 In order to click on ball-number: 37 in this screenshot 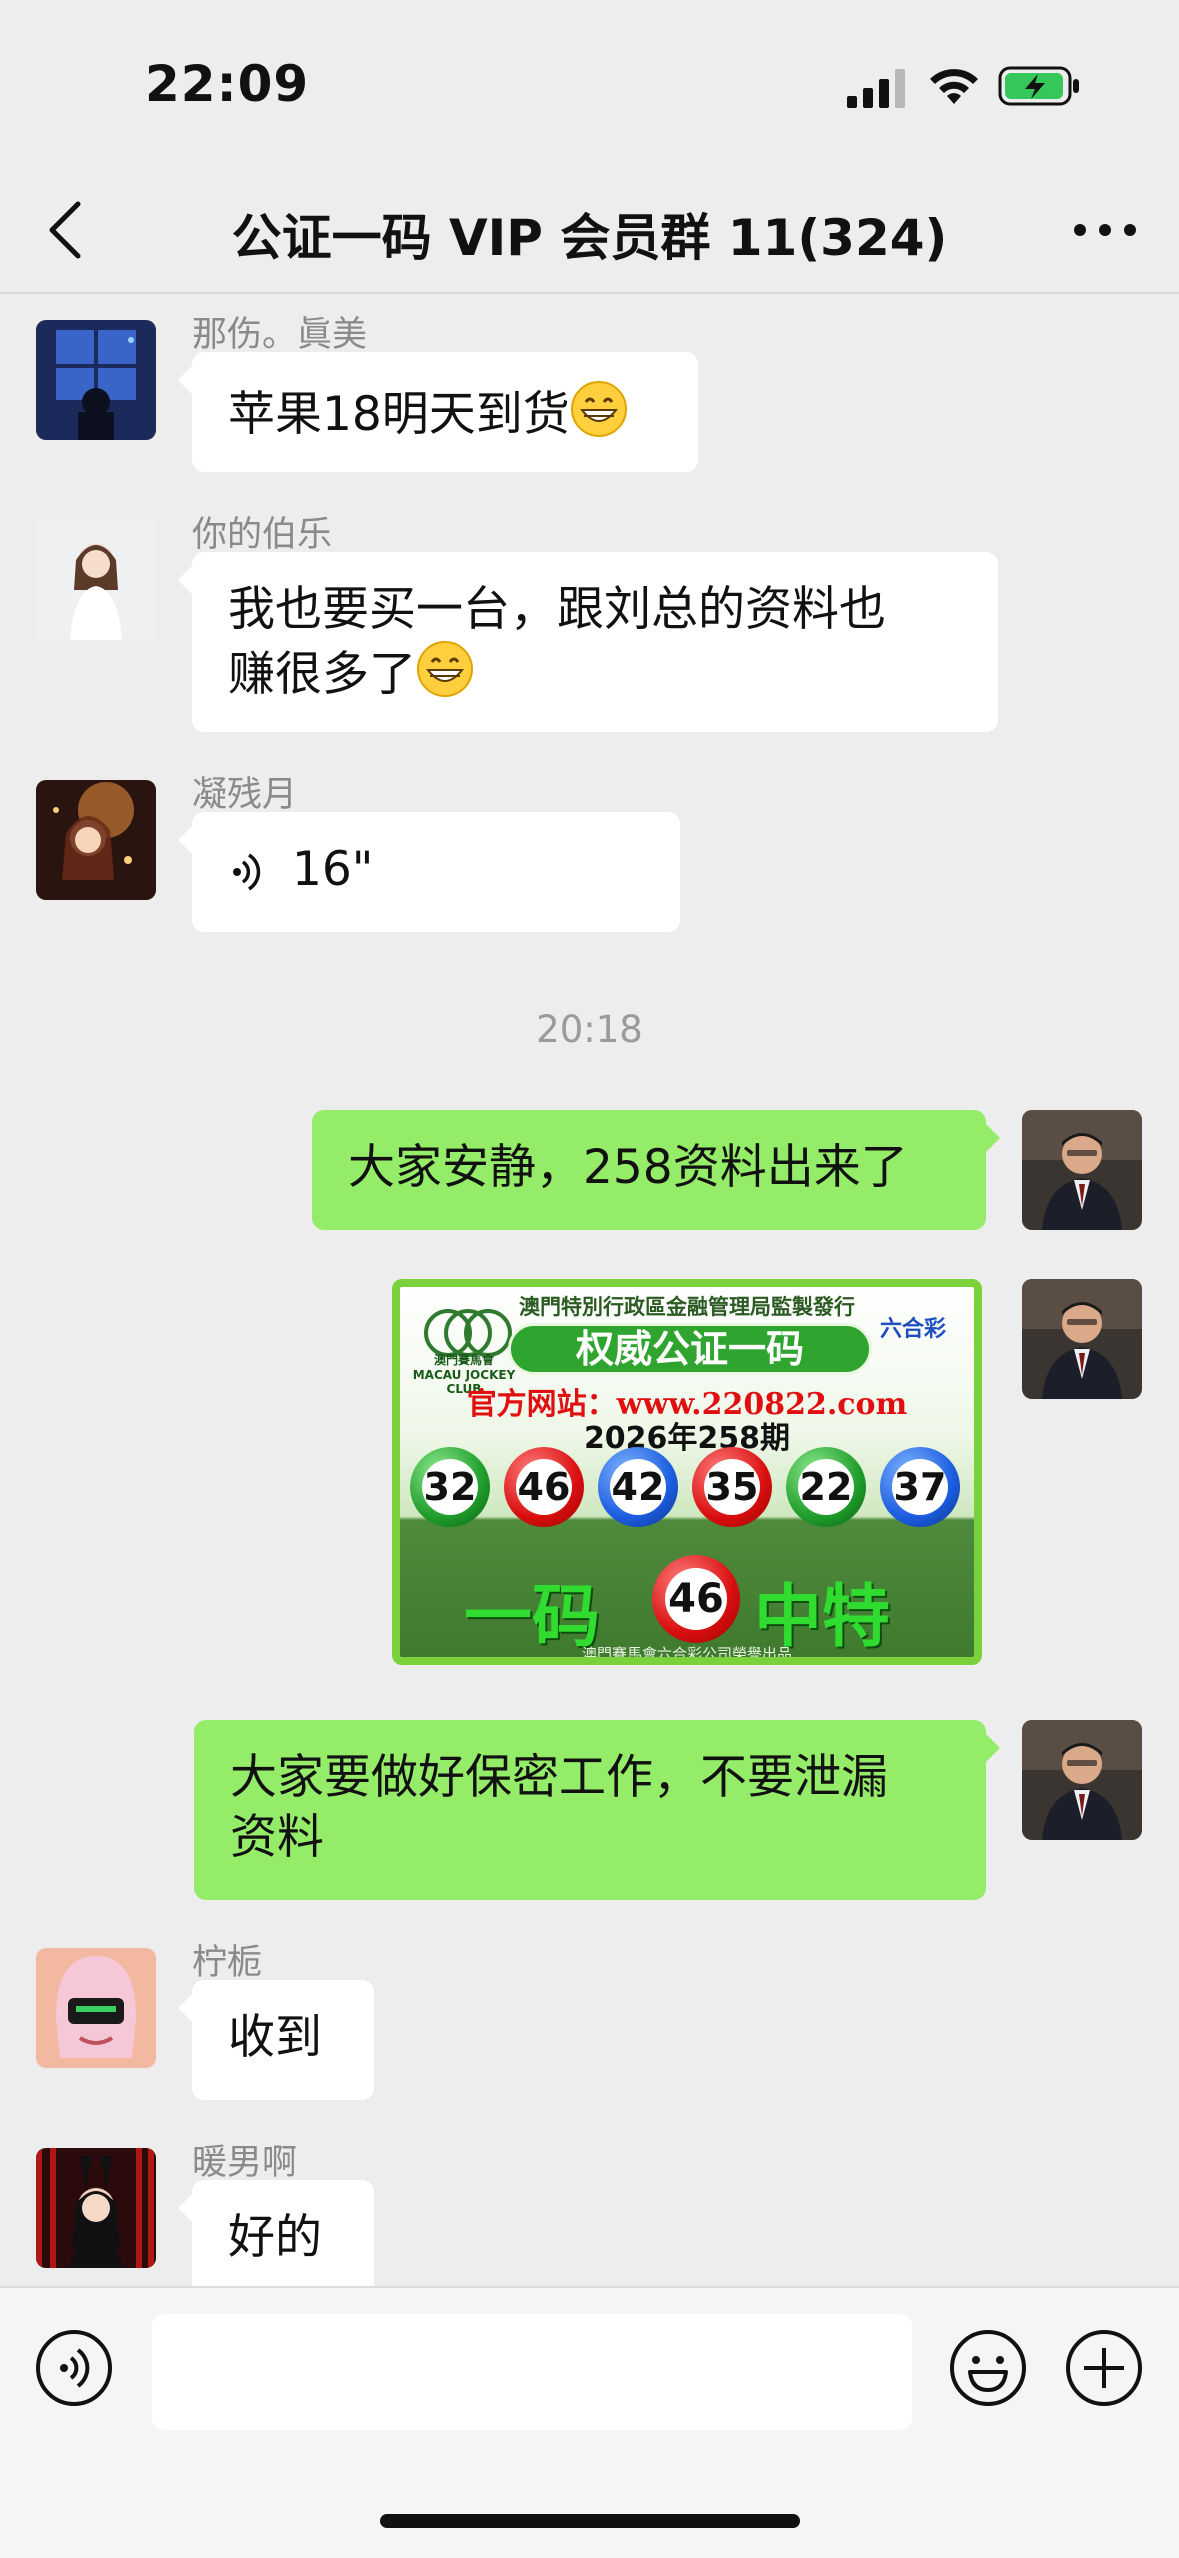, I will do `click(920, 1487)`.